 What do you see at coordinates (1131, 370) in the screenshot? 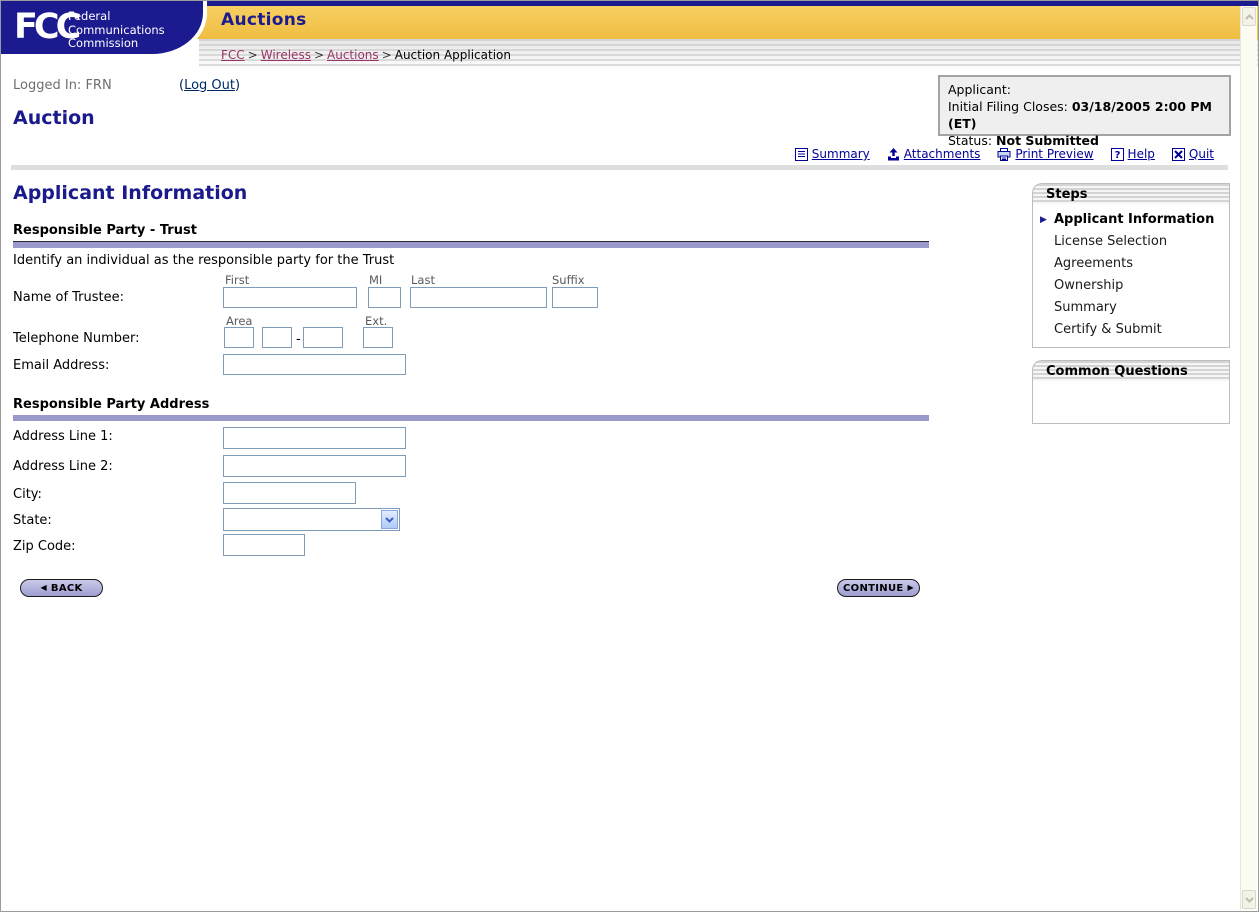
I see `common-questions-header: Common Questions` at bounding box center [1131, 370].